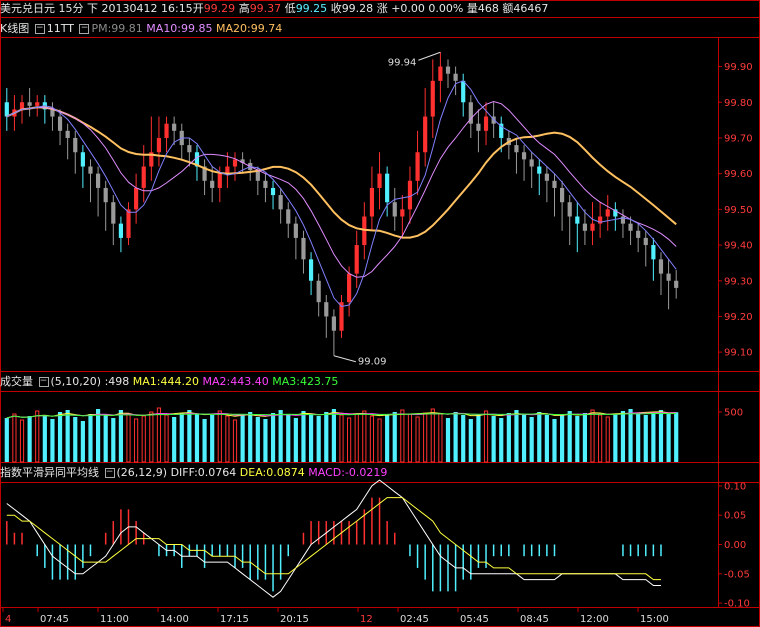  What do you see at coordinates (735, 516) in the screenshot?
I see `macd-tick-label: 0.05` at bounding box center [735, 516].